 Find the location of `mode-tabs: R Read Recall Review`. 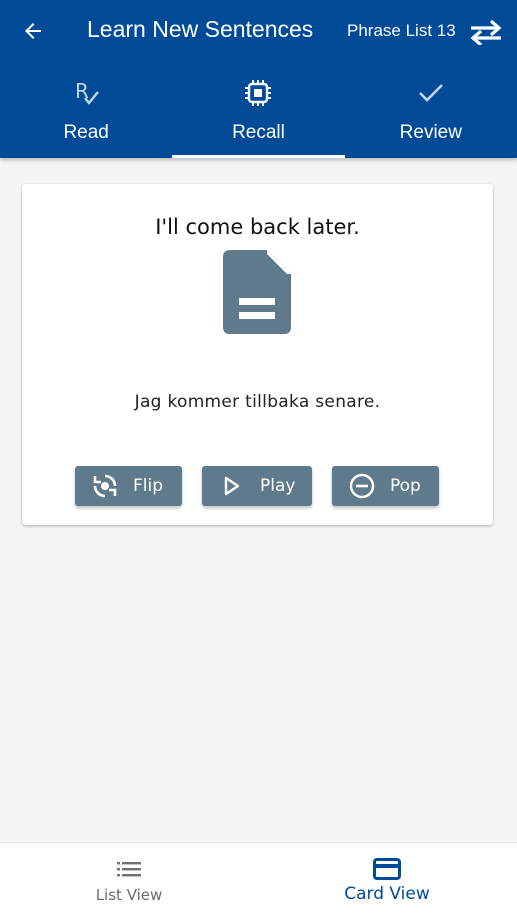

mode-tabs: R Read Recall Review is located at coordinates (258, 111).